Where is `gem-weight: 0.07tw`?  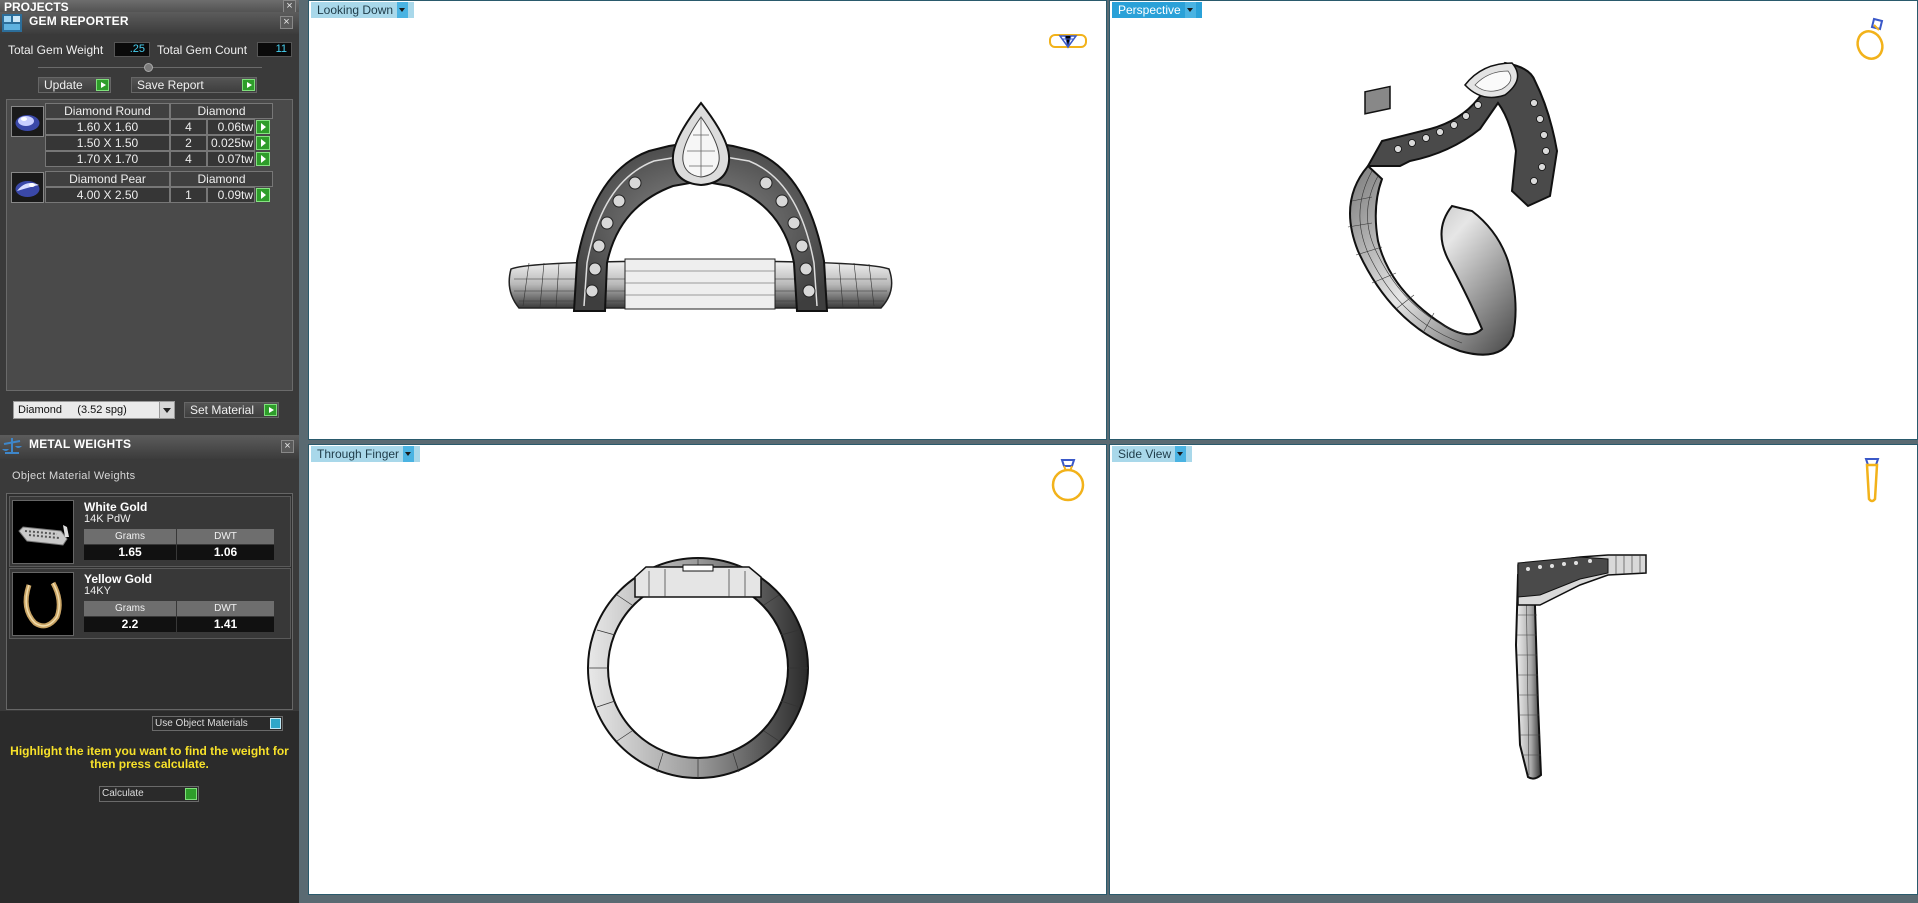 gem-weight: 0.07tw is located at coordinates (231, 159).